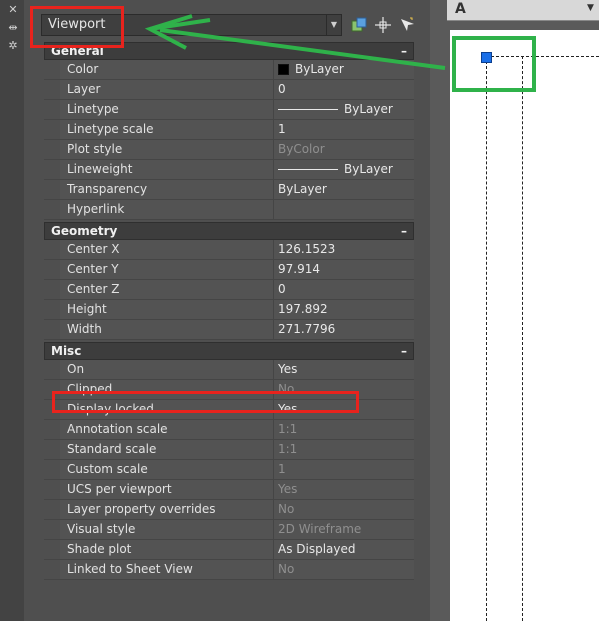 This screenshot has width=599, height=621. I want to click on property-value-text: ByLayer, so click(368, 109).